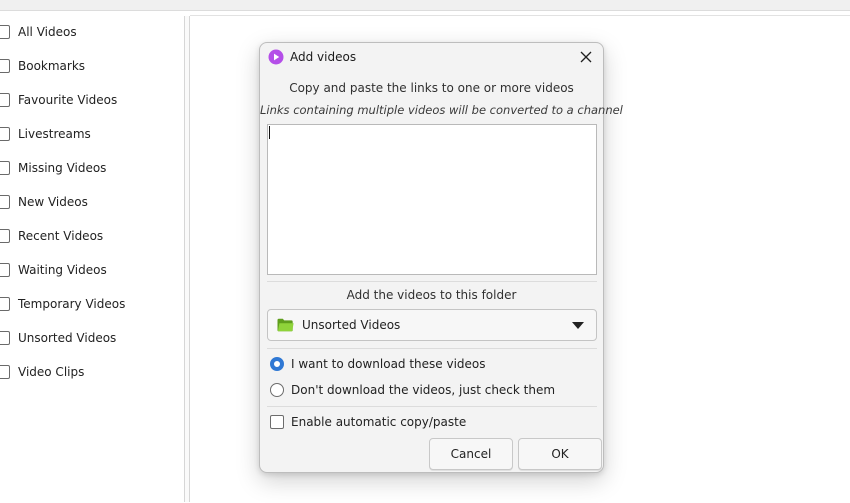  Describe the element at coordinates (62, 168) in the screenshot. I see `sidebar-item-label: Missing Videos` at that location.